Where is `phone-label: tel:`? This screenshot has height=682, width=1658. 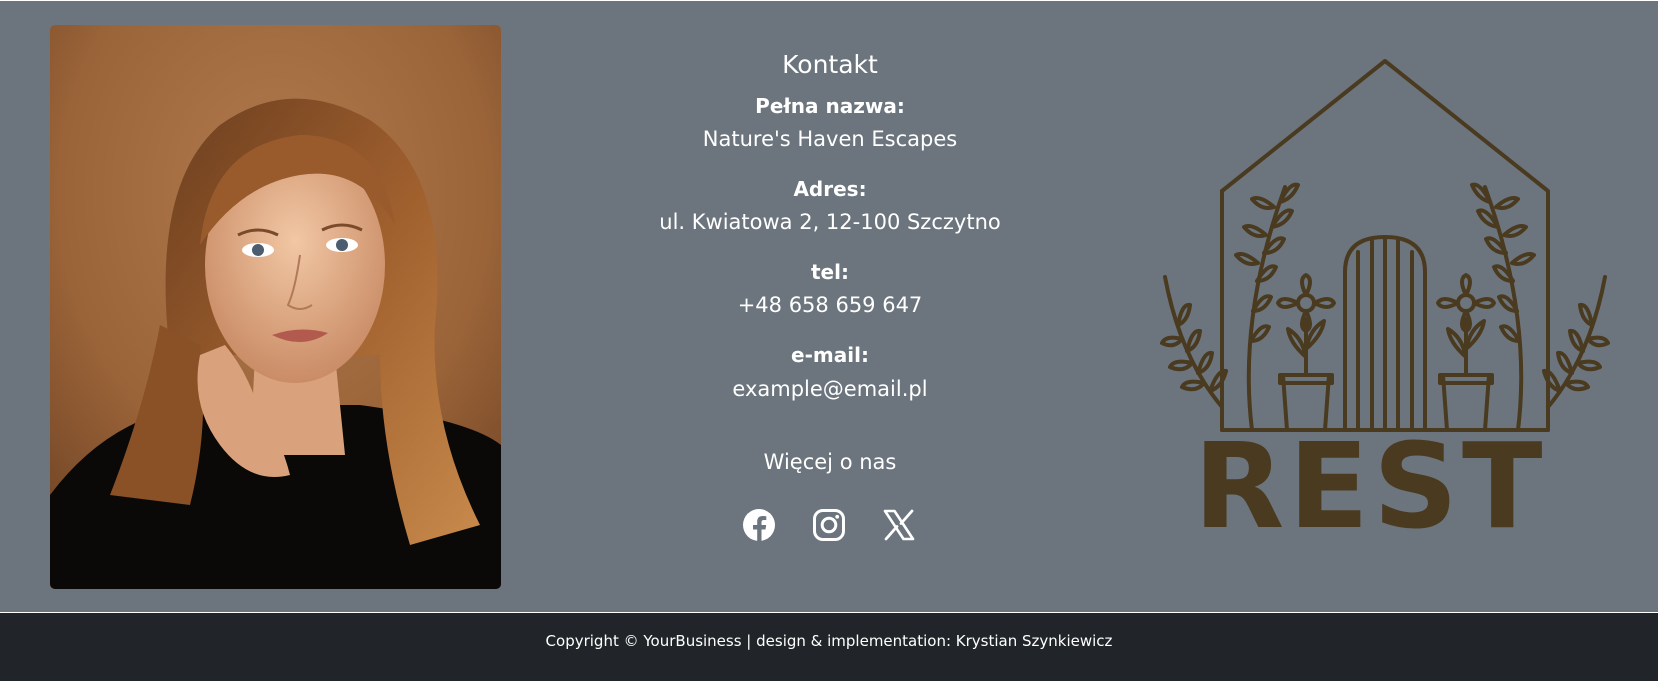
phone-label: tel: is located at coordinates (830, 272).